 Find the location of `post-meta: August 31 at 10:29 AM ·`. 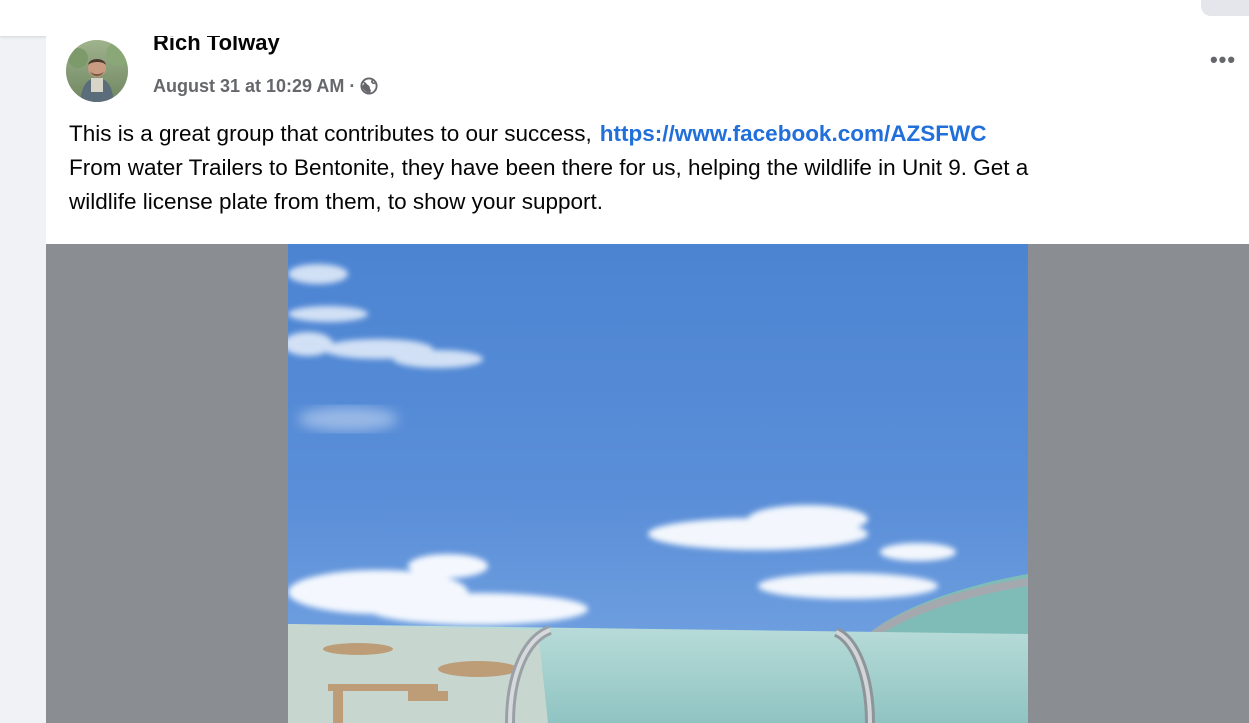

post-meta: August 31 at 10:29 AM · is located at coordinates (265, 86).